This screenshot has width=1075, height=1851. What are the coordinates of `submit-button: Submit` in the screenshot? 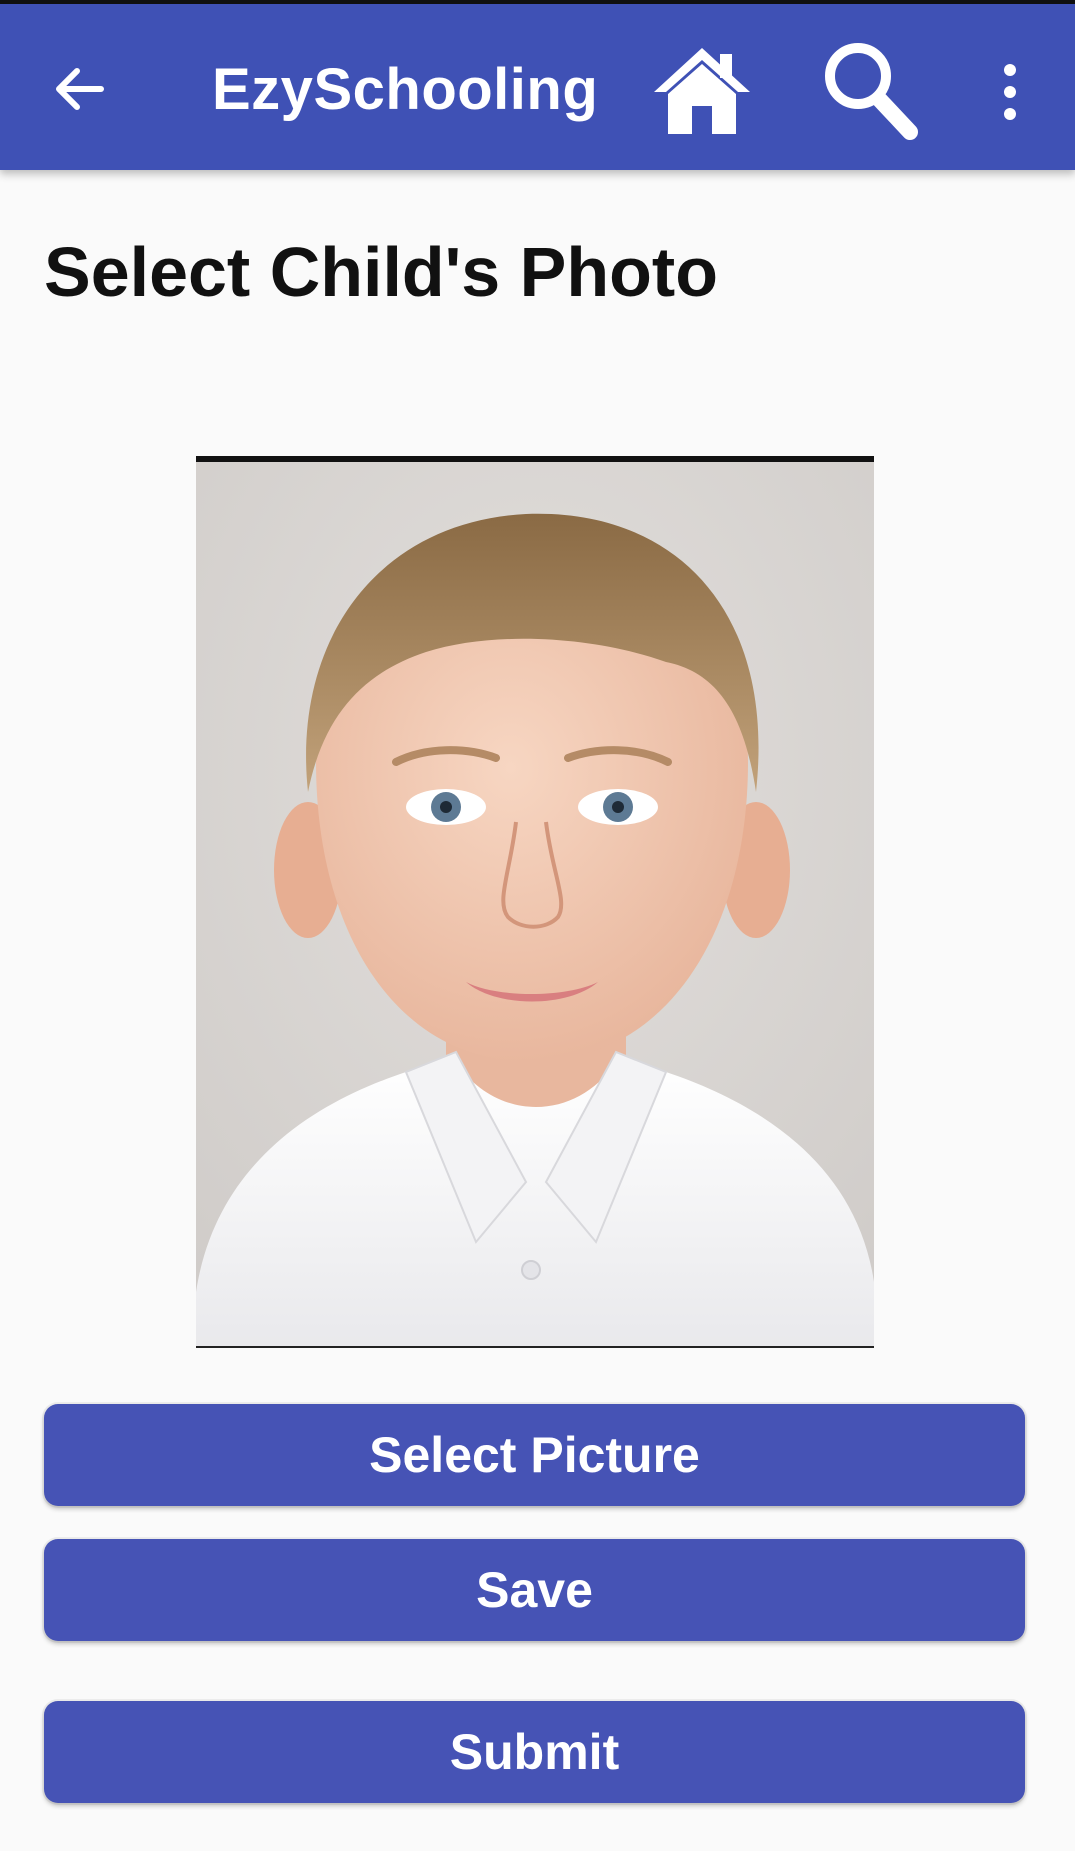 It's located at (534, 1752).